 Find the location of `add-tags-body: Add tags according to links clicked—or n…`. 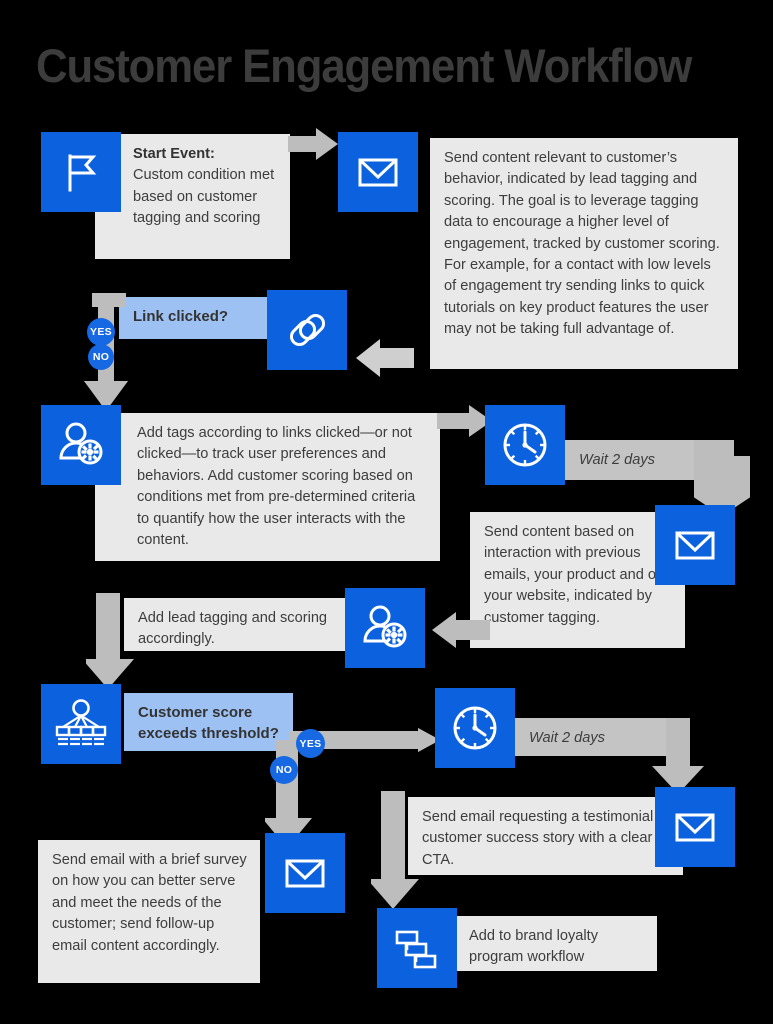

add-tags-body: Add tags according to links clicked—or n… is located at coordinates (276, 487).